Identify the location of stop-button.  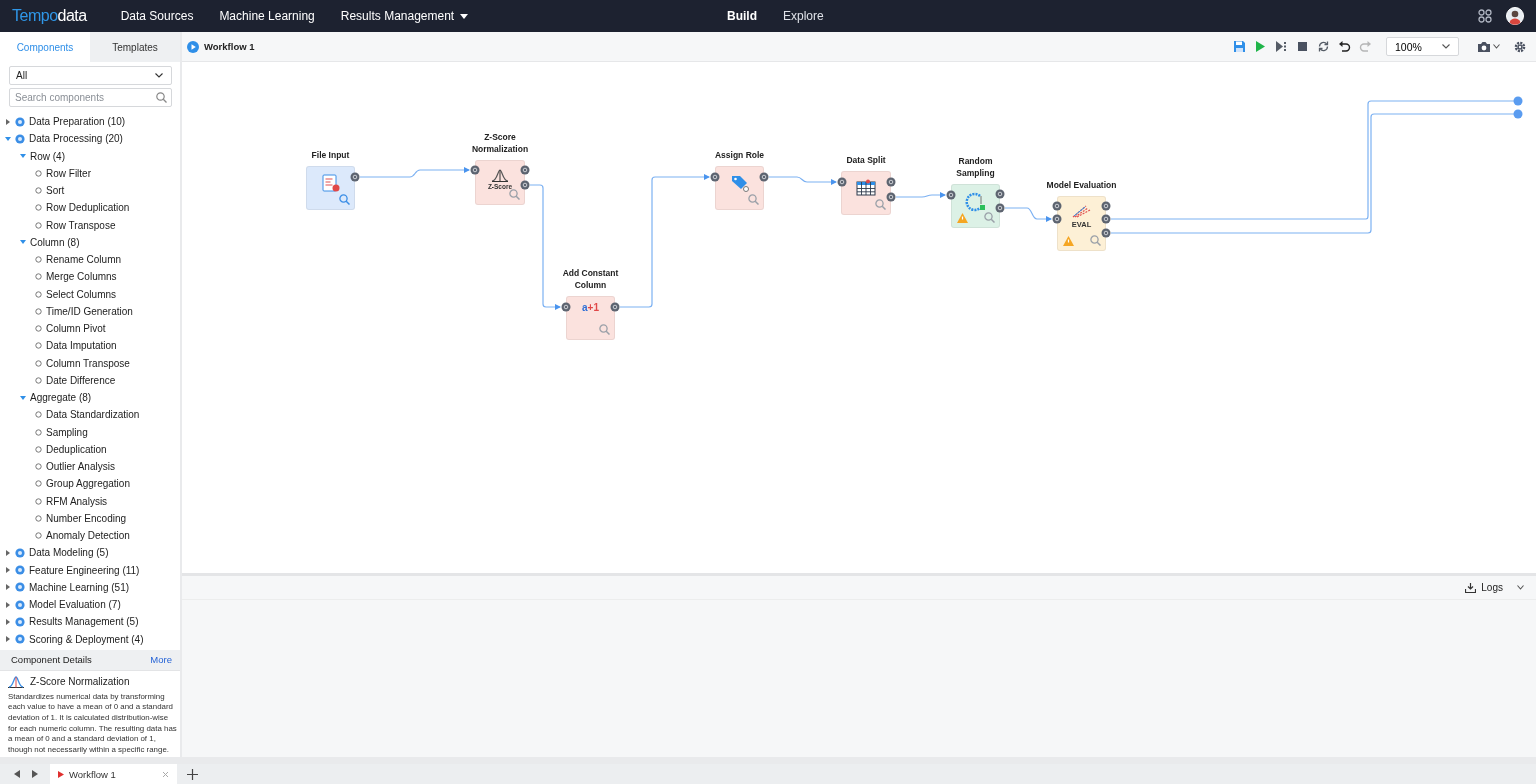
(1302, 46).